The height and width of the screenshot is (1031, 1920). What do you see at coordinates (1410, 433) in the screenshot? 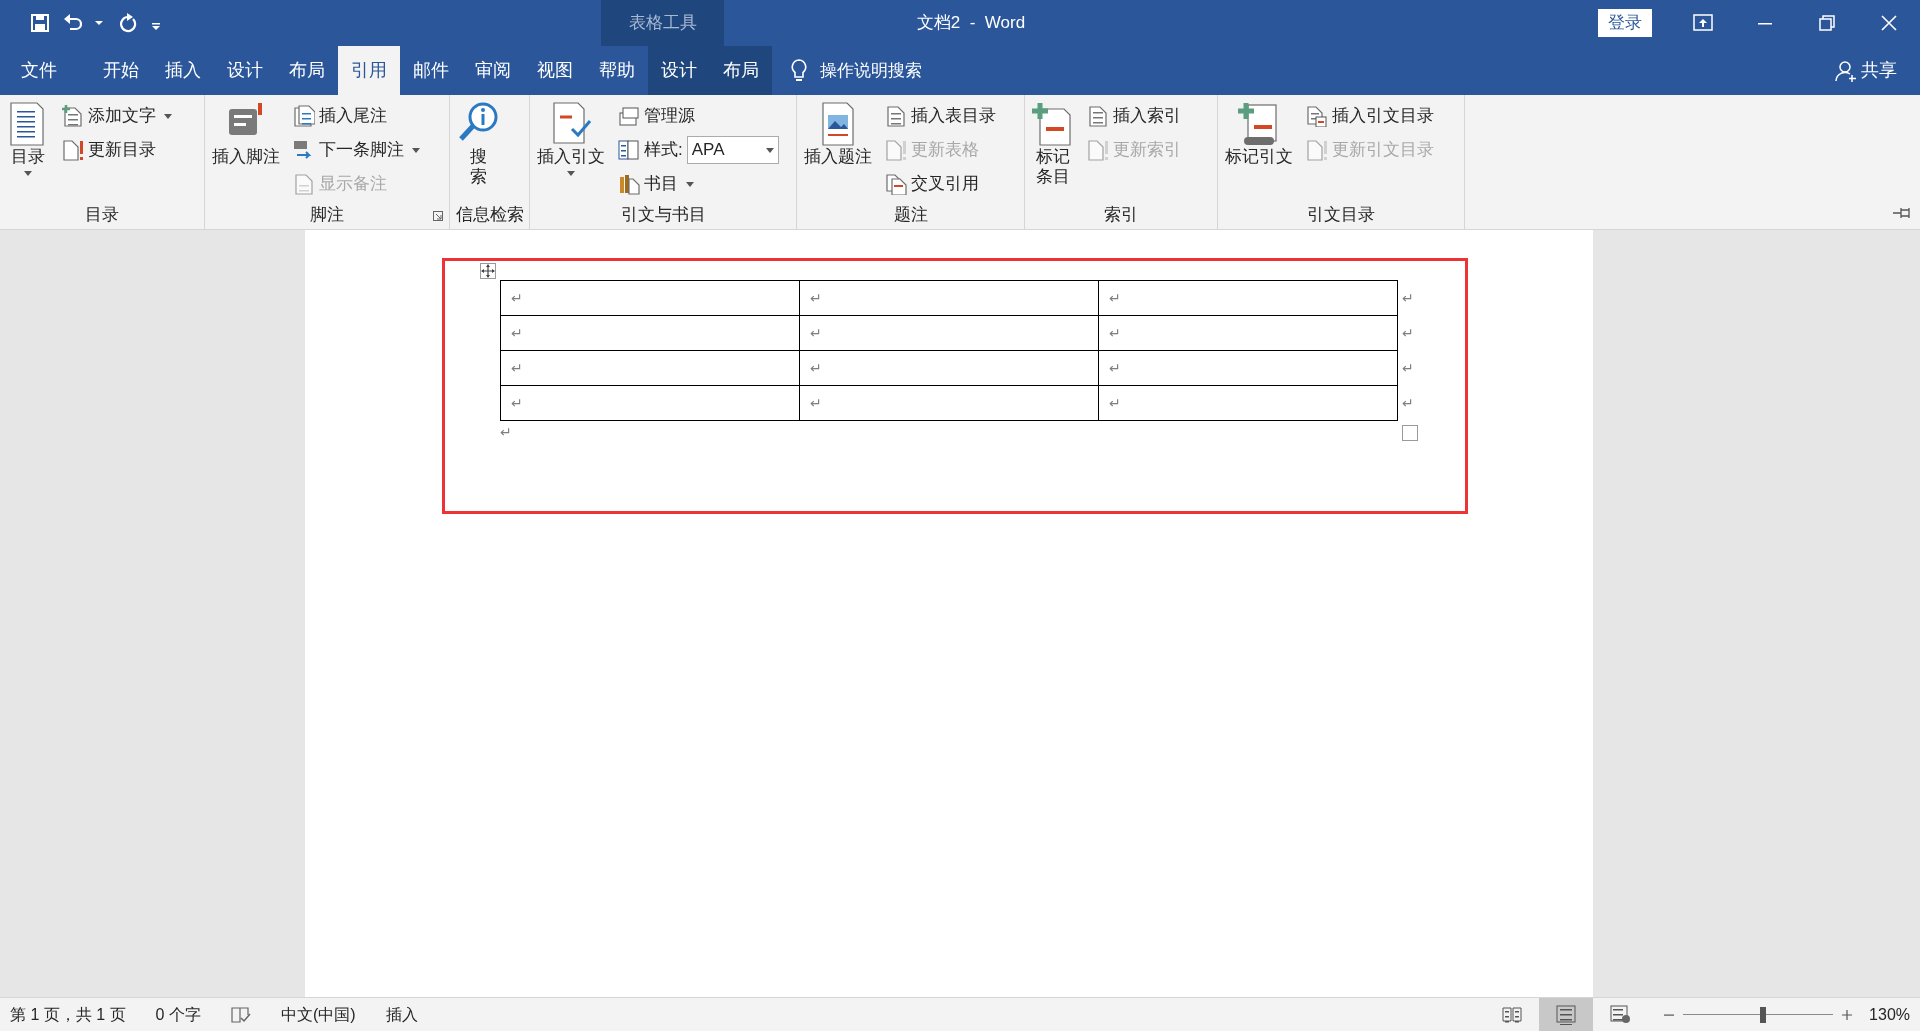
I see `resize-handle` at bounding box center [1410, 433].